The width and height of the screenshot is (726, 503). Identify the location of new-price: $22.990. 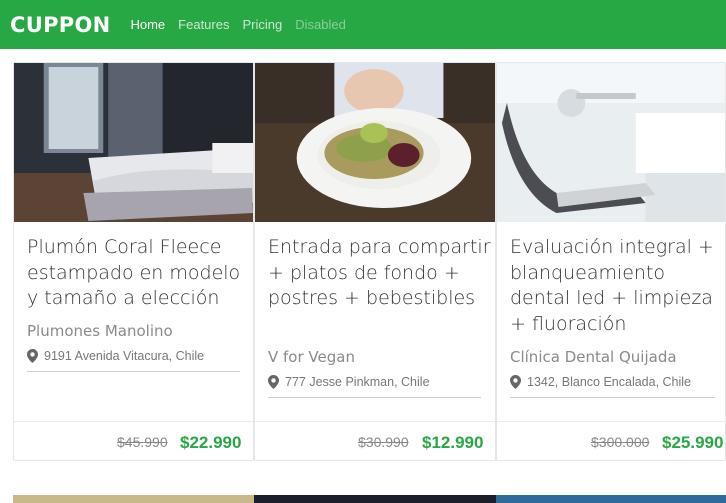
(211, 442).